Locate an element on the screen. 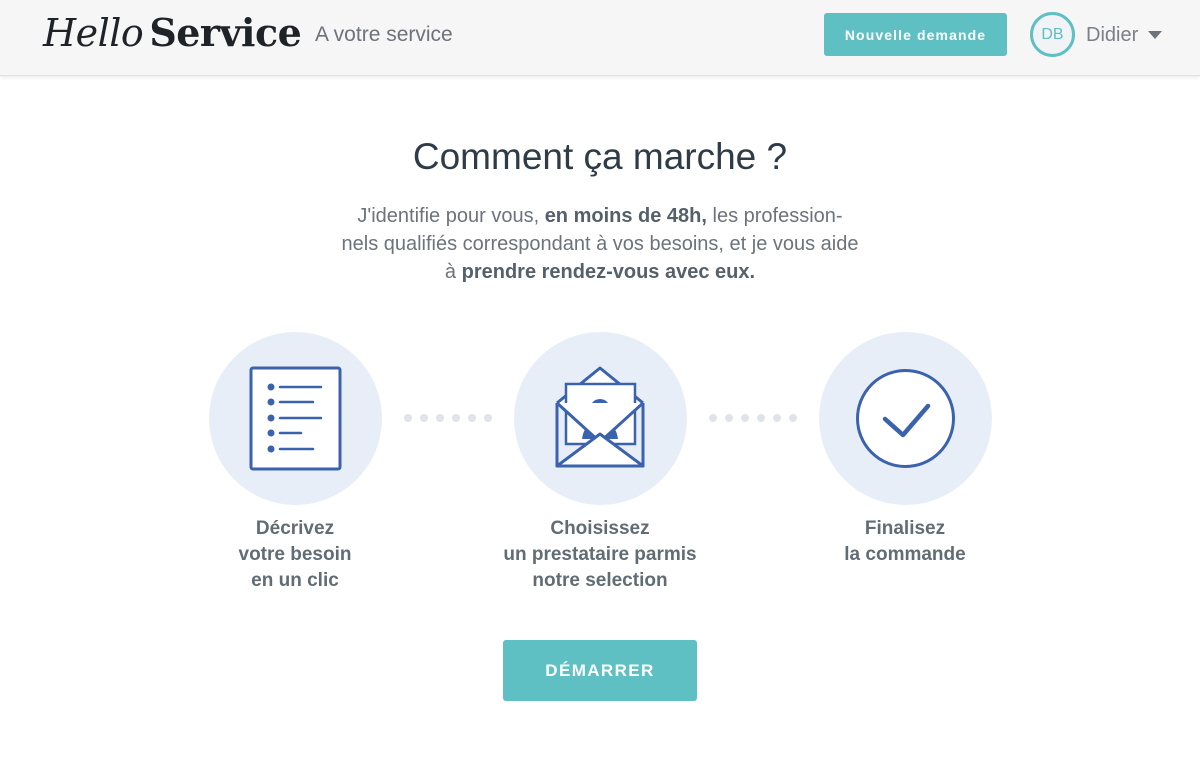  tagline: A votre service is located at coordinates (384, 34).